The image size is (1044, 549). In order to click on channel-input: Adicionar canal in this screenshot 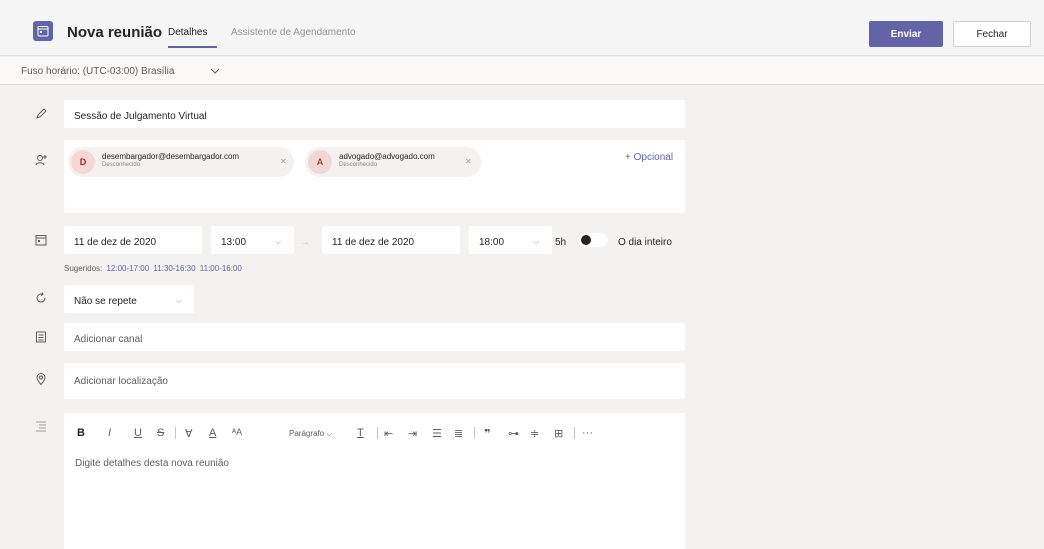, I will do `click(108, 339)`.